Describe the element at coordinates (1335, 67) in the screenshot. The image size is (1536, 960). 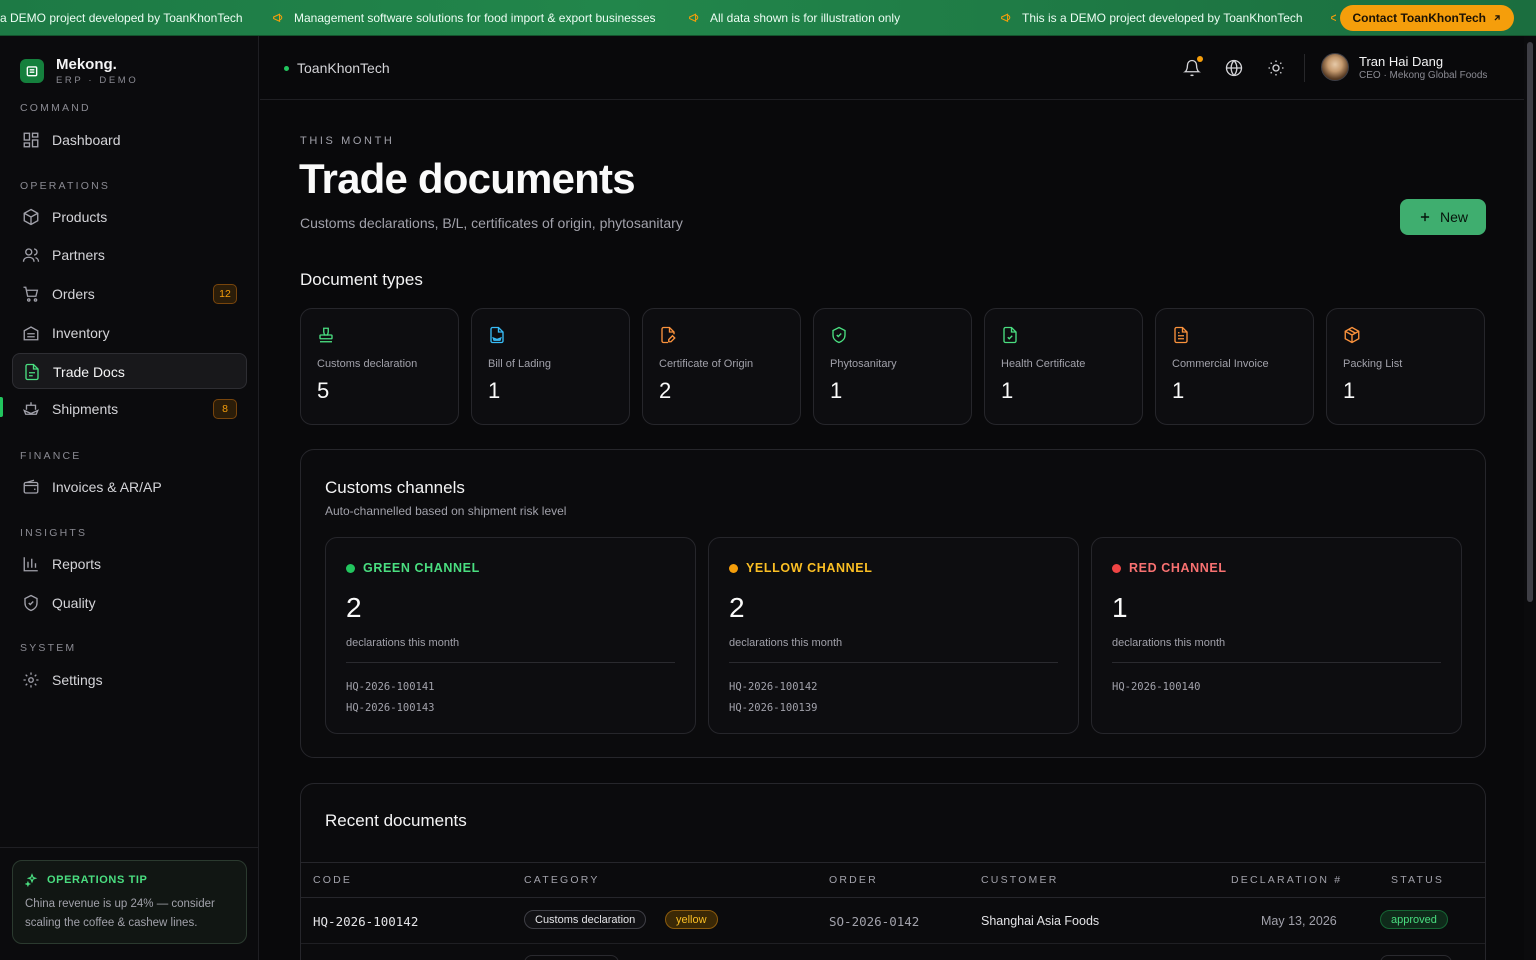
I see `avatar` at that location.